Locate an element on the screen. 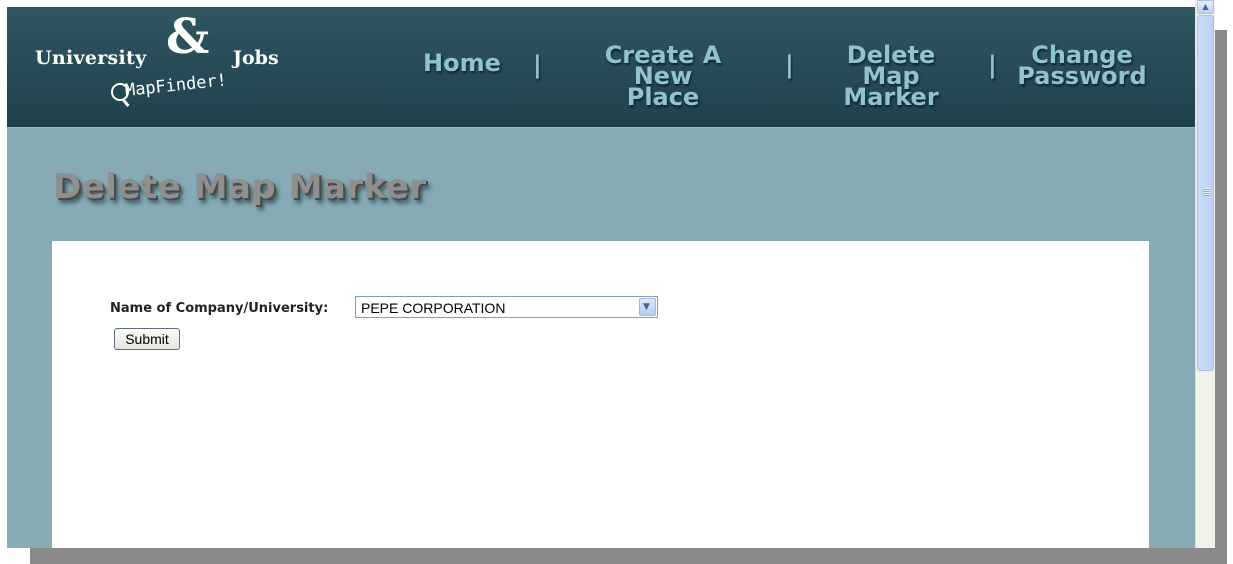  submit-button: Submit is located at coordinates (147, 339).